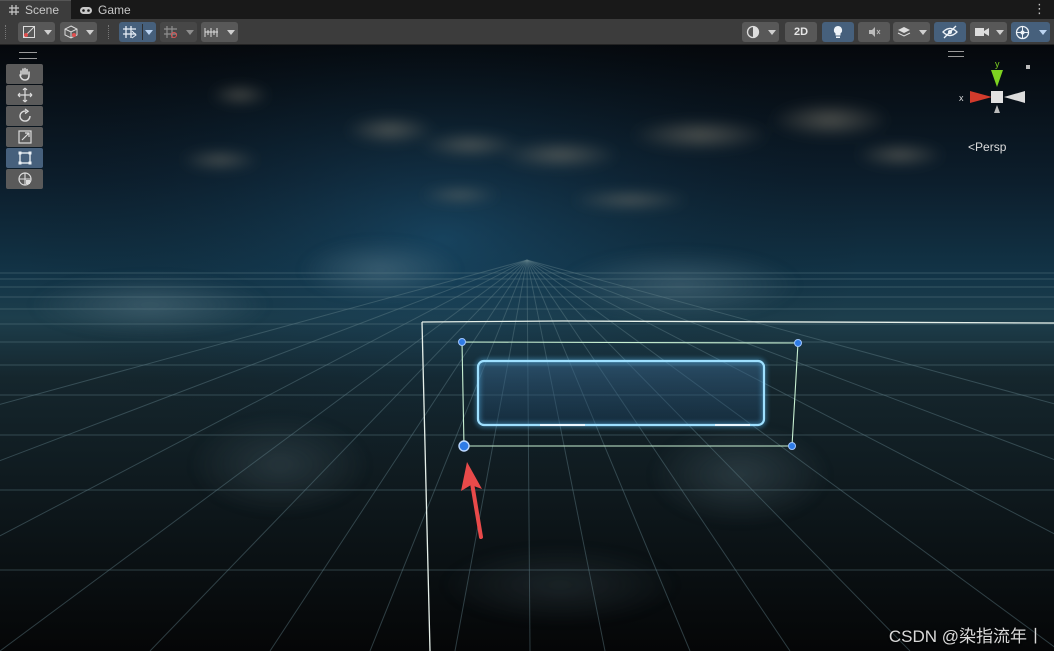 The height and width of the screenshot is (651, 1054). I want to click on orientation-gizmo: y x <Persp, so click(999, 105).